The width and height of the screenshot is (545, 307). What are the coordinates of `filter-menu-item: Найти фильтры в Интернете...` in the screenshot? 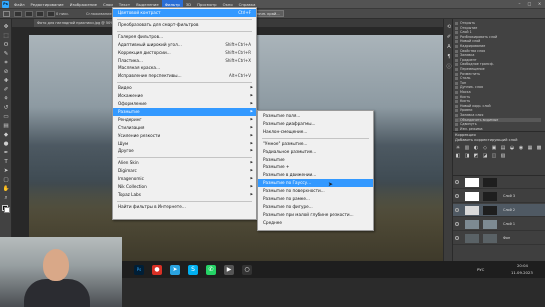 It's located at (184, 207).